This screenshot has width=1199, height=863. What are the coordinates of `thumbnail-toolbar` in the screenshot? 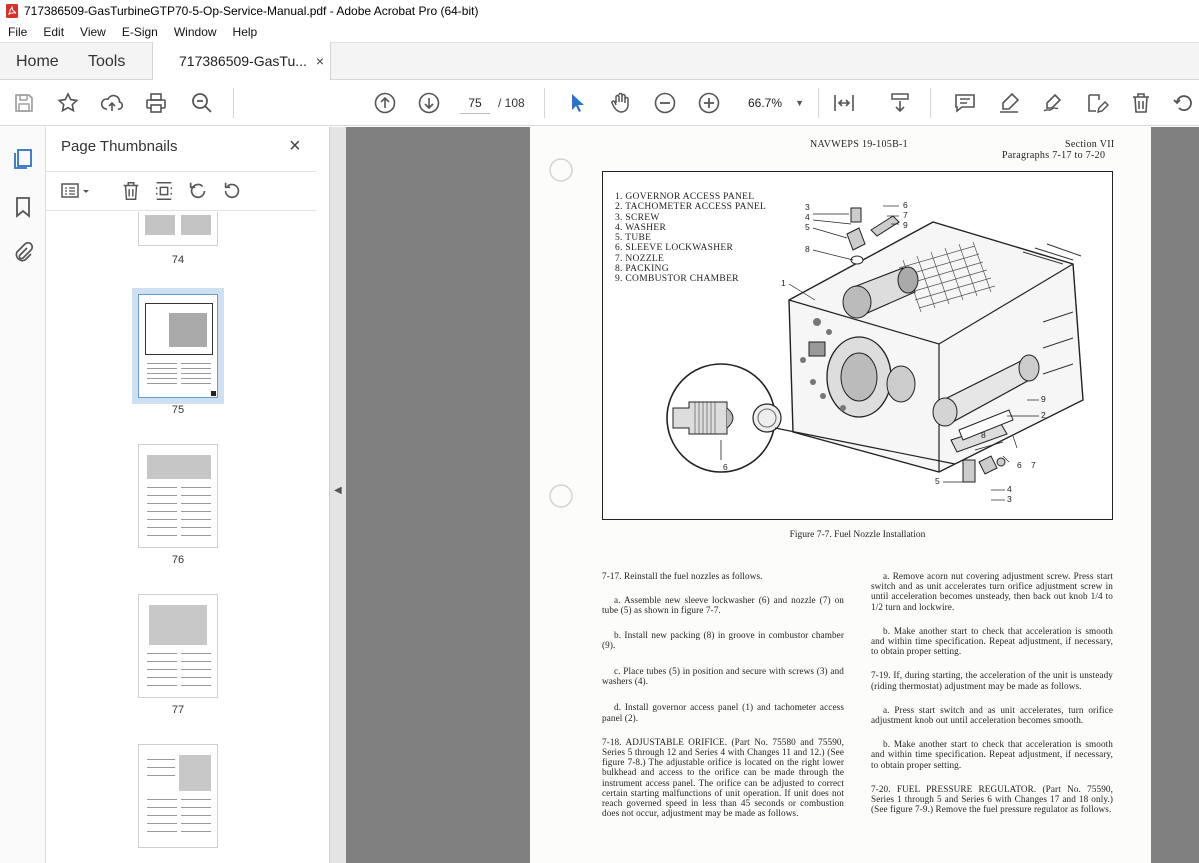 It's located at (181, 191).